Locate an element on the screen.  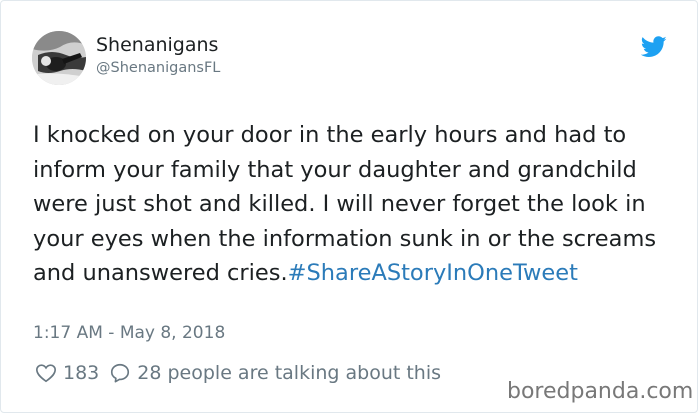
tweet-actions: 183 28 people are talking about this is located at coordinates (238, 373).